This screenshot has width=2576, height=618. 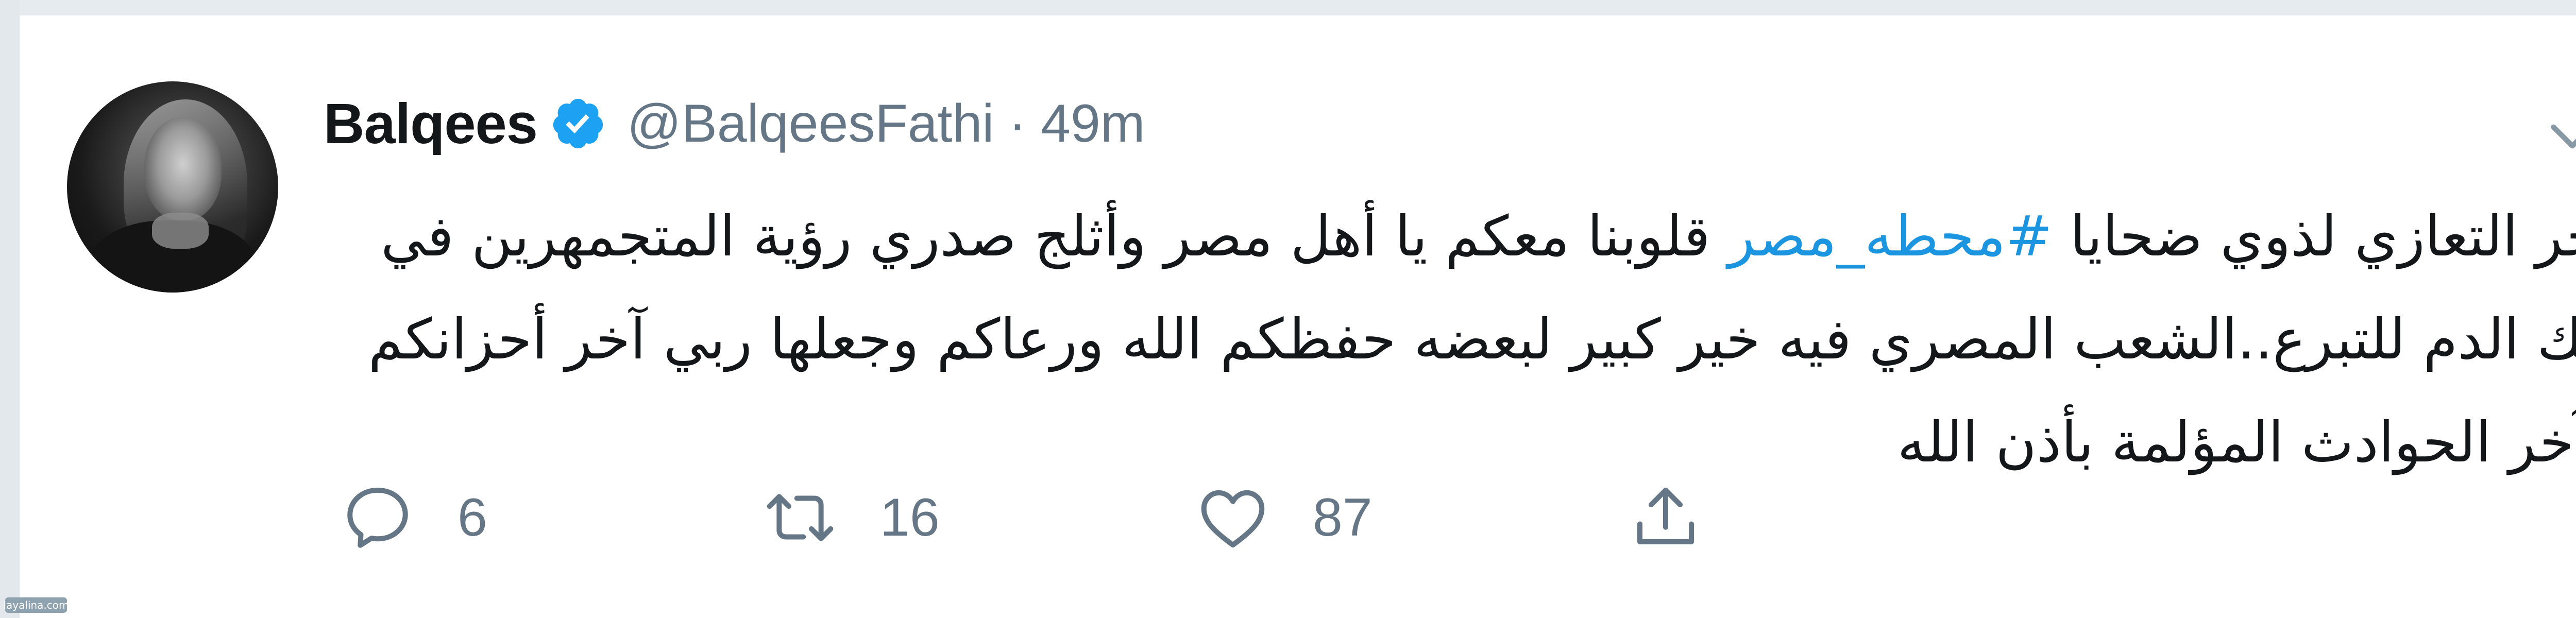 I want to click on like-button: 87, so click(x=1283, y=517).